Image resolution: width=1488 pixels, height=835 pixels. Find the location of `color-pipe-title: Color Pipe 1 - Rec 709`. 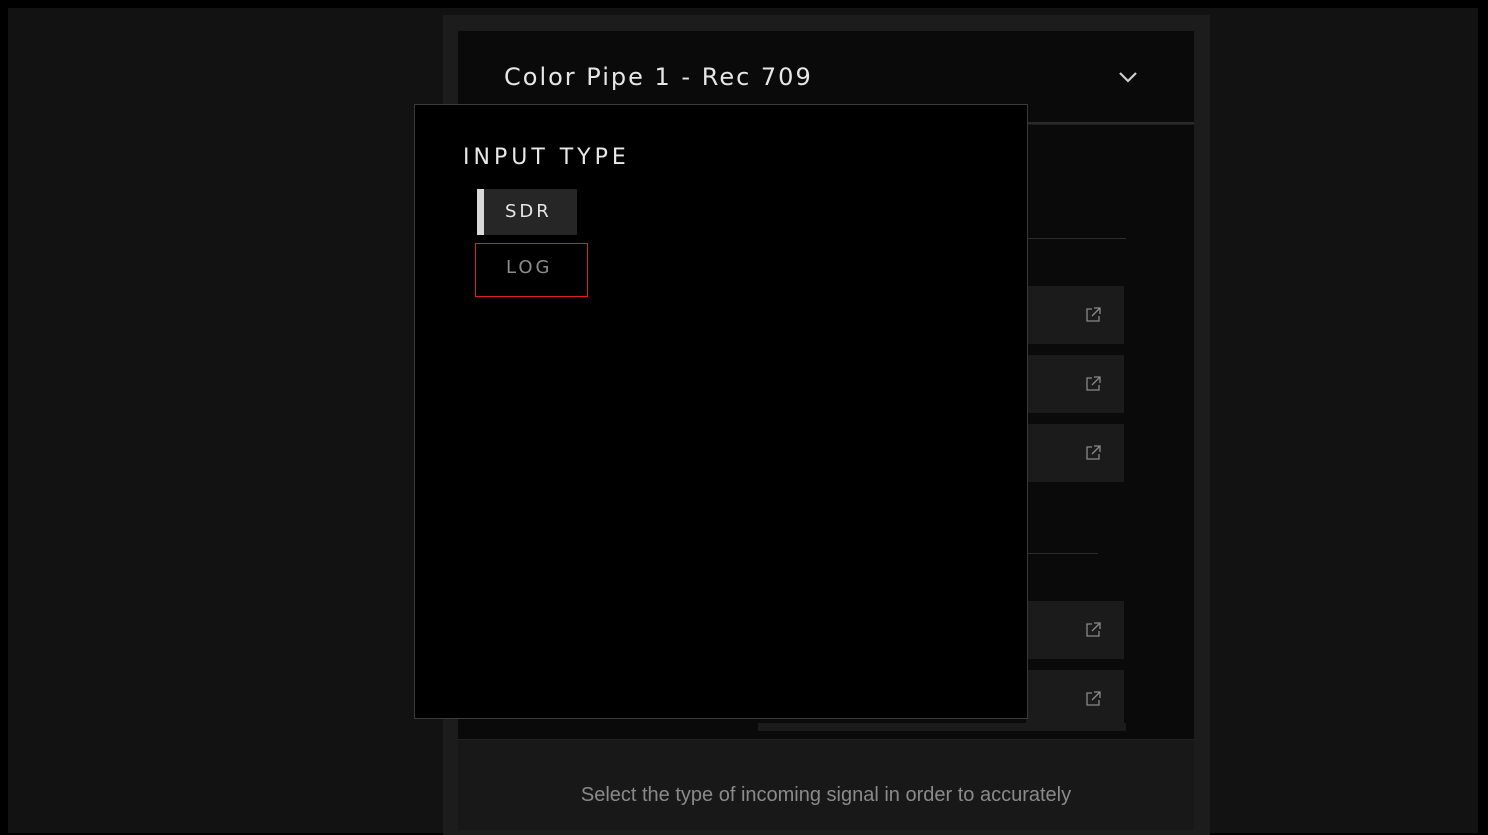

color-pipe-title: Color Pipe 1 - Rec 709 is located at coordinates (658, 77).